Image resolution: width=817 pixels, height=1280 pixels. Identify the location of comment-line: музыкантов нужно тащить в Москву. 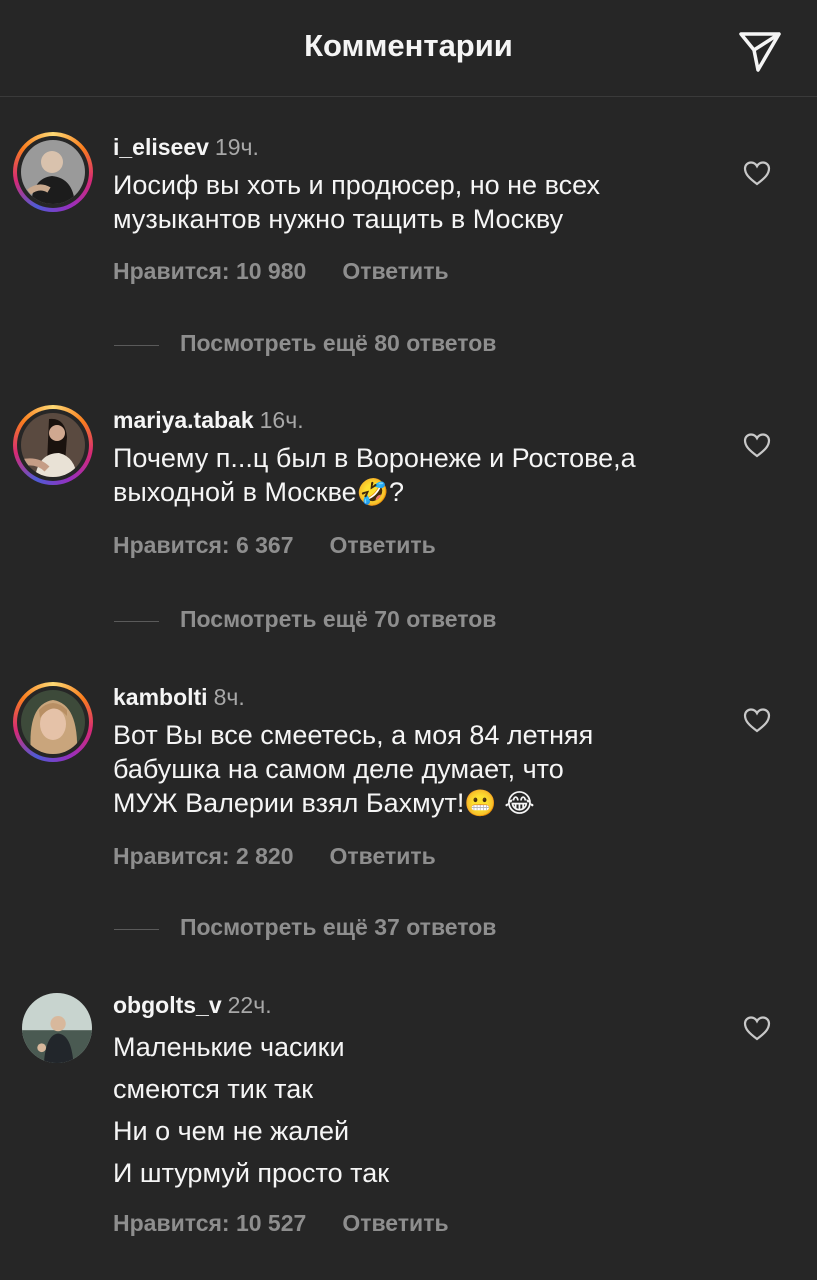
(338, 219).